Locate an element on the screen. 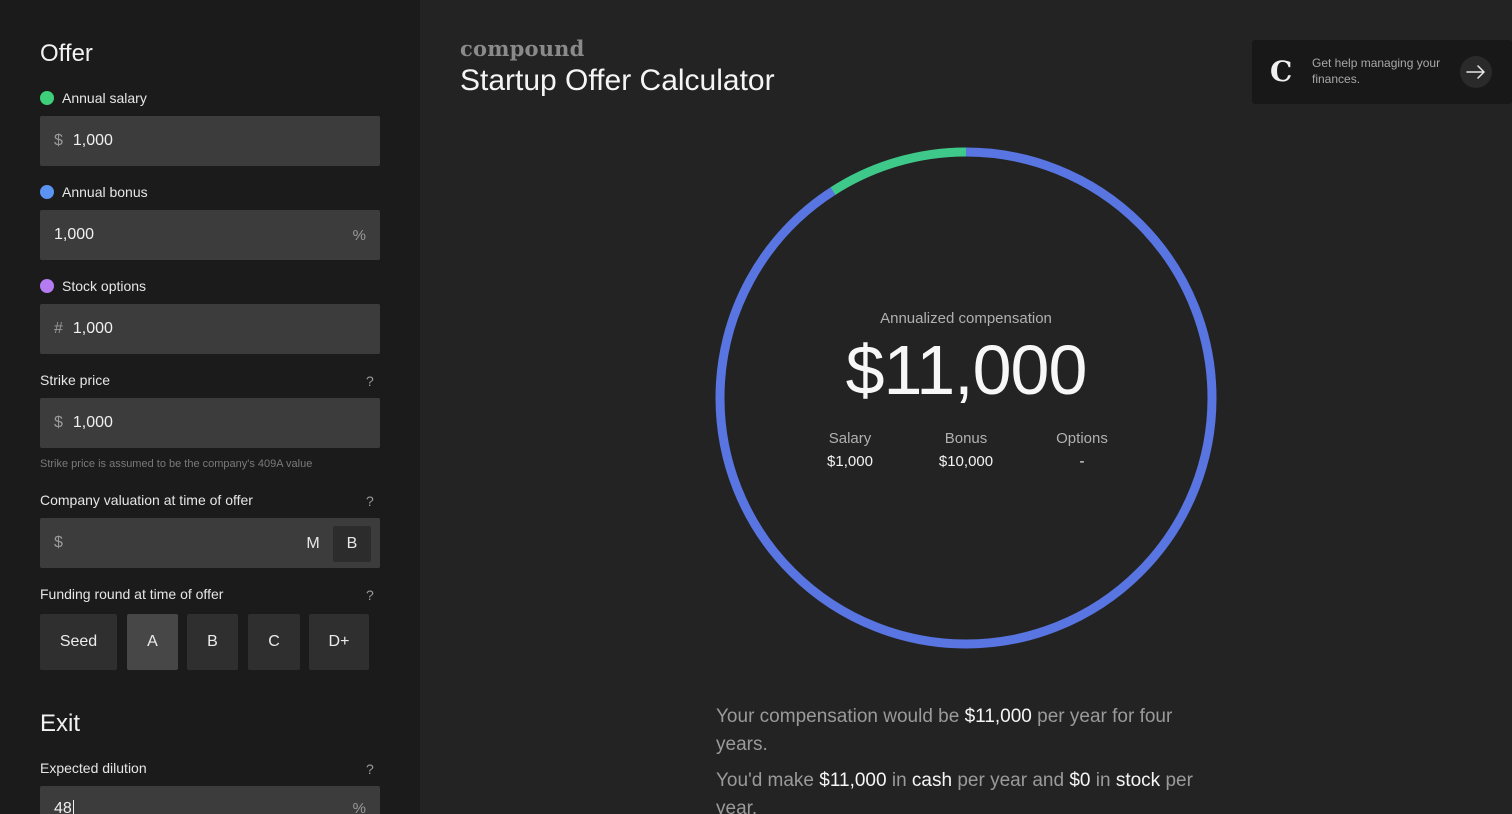 This screenshot has width=1512, height=814. salary-value: 1,000 is located at coordinates (92, 140).